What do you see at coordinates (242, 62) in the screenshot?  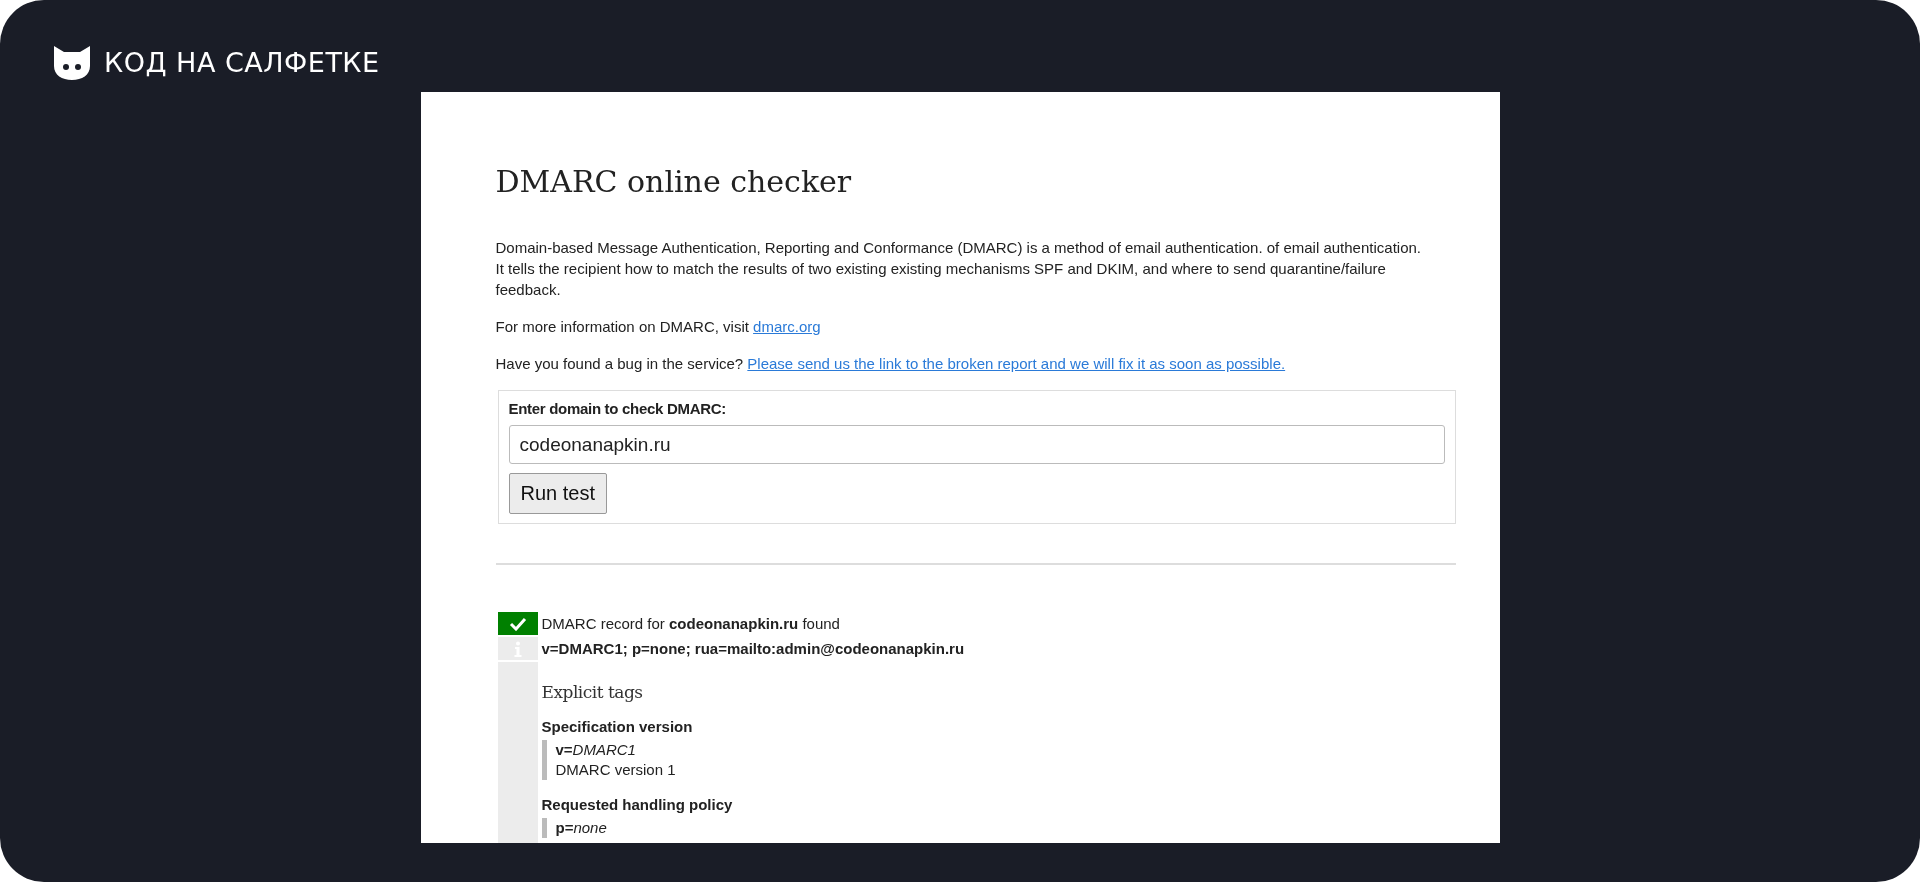 I see `brand-name: КОД НА САЛФЕТКЕ` at bounding box center [242, 62].